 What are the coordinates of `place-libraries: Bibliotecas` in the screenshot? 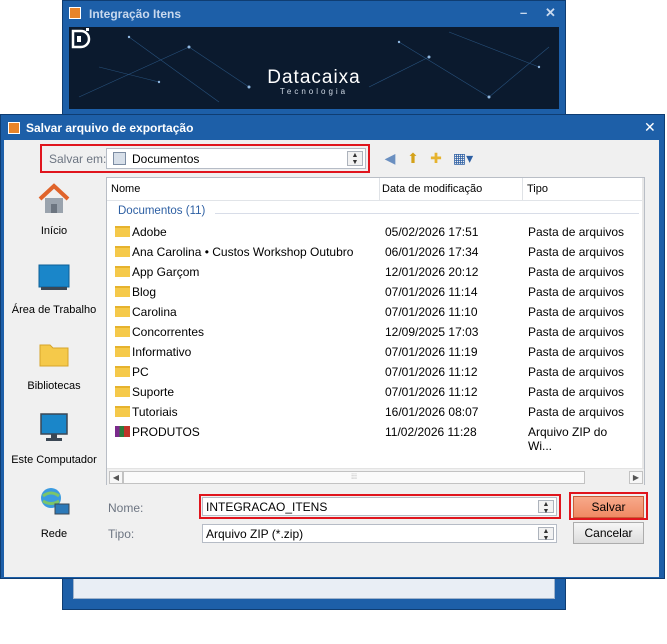 It's located at (54, 365).